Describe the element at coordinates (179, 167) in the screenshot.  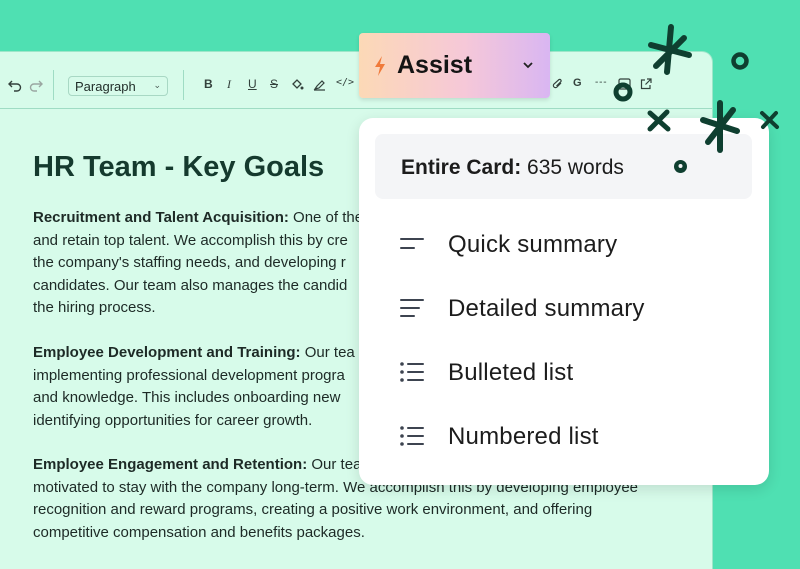
I see `document-title: HR Team - Key Goals` at that location.